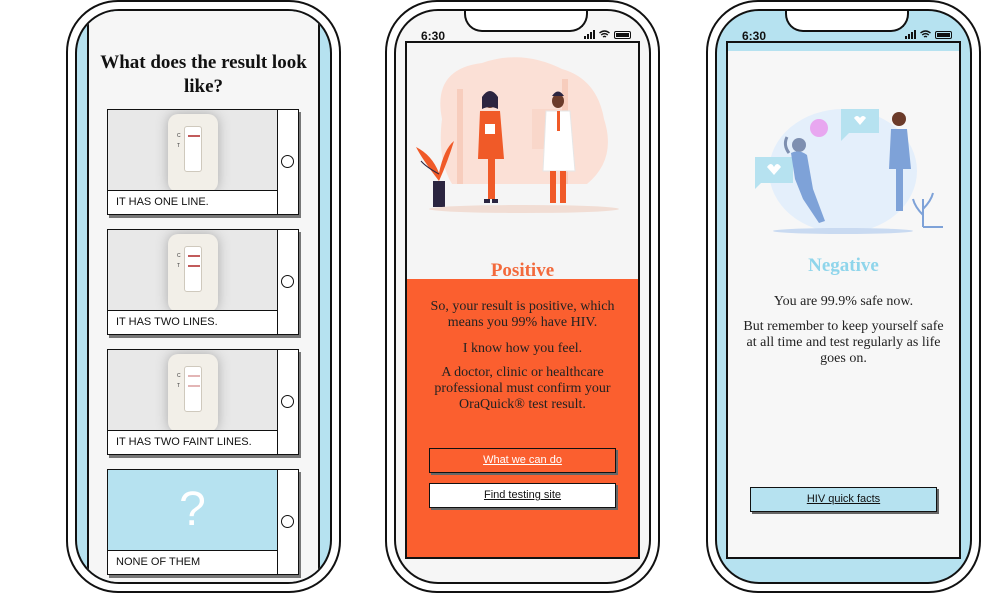  What do you see at coordinates (843, 265) in the screenshot?
I see `result-title: Negative` at bounding box center [843, 265].